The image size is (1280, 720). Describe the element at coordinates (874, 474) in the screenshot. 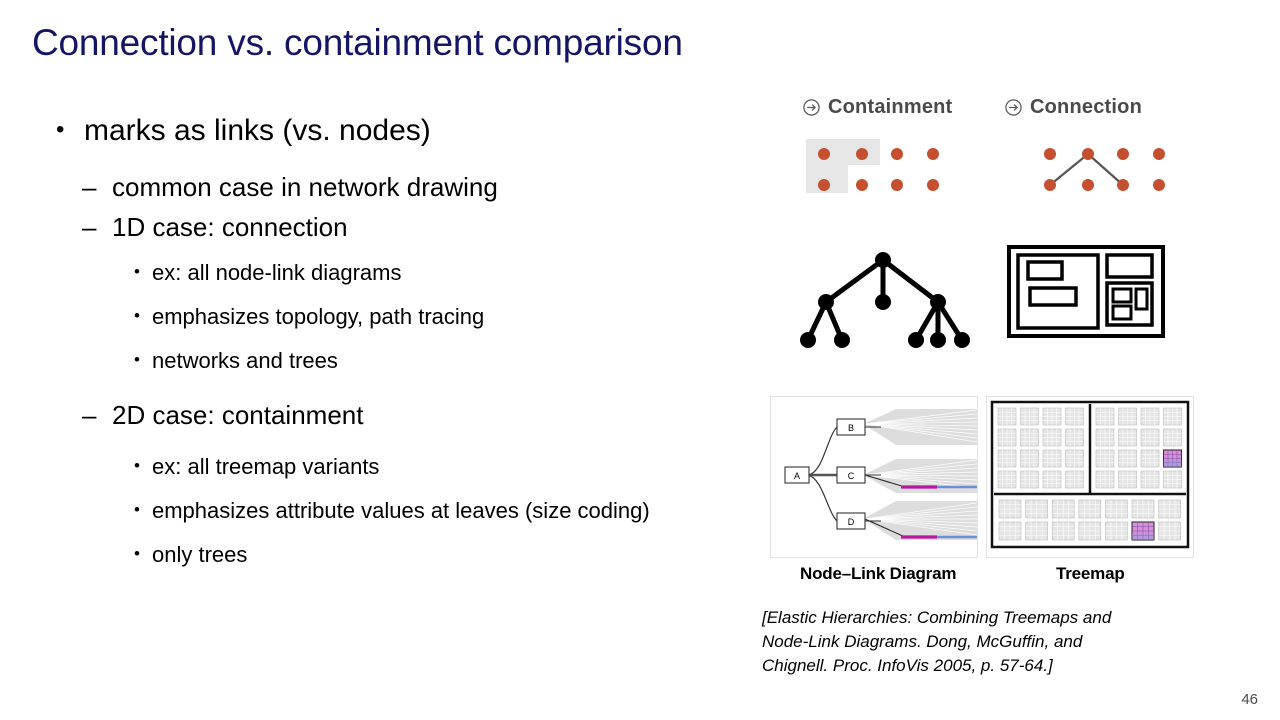

I see `elastic-node-link-svg: A B C D` at that location.